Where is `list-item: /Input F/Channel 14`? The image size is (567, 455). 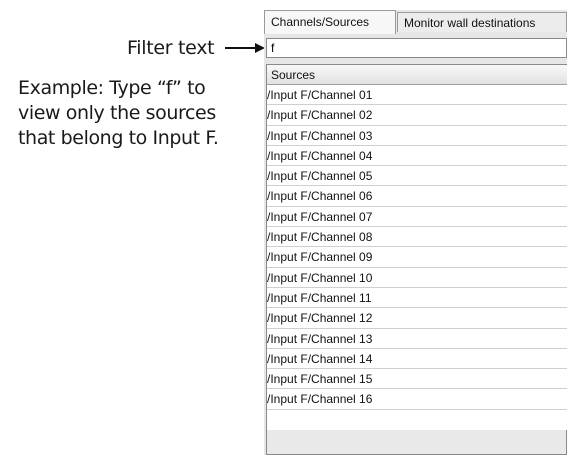
list-item: /Input F/Channel 14 is located at coordinates (417, 359).